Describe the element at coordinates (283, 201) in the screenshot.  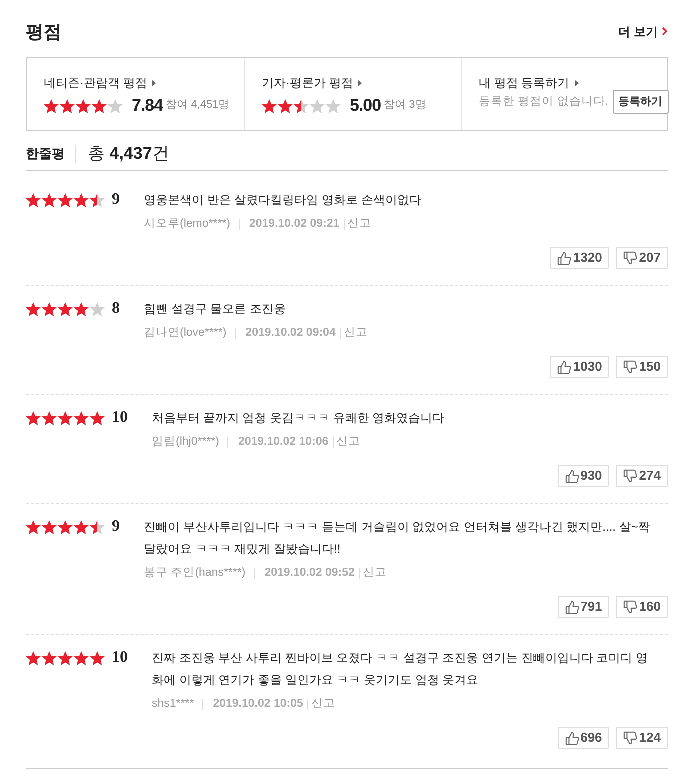
I see `review-text: 영웅본색이 반은 살렸다킬링타임 영화로 손색이없다` at that location.